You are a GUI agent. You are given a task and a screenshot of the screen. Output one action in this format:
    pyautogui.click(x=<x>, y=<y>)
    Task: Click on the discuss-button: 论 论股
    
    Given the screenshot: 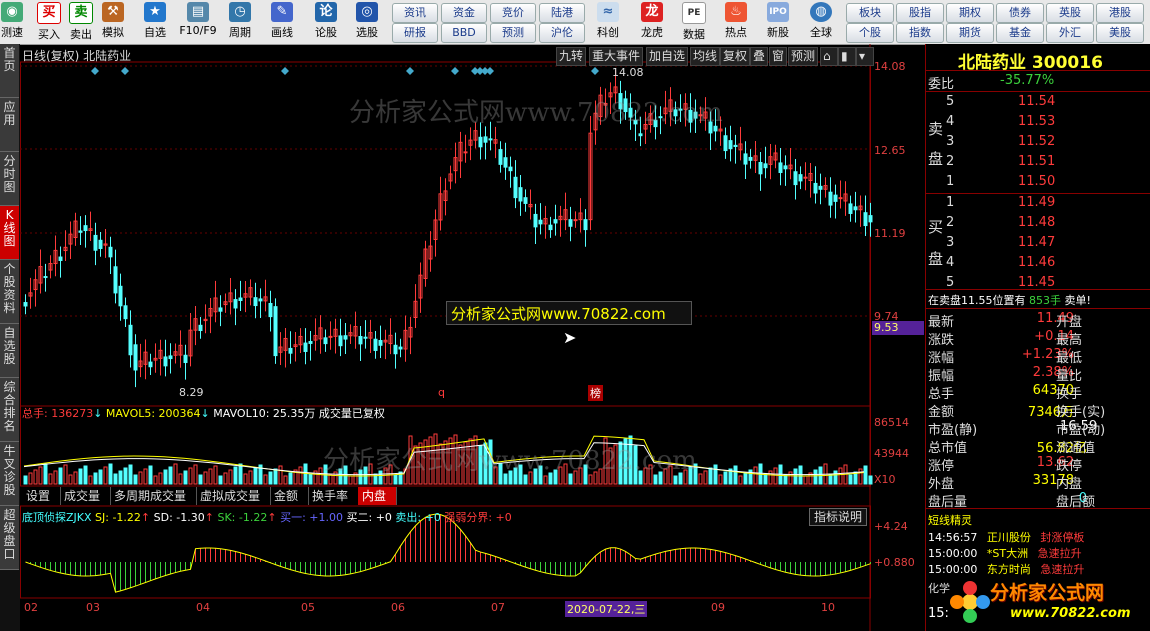 What is the action you would take?
    pyautogui.click(x=326, y=22)
    